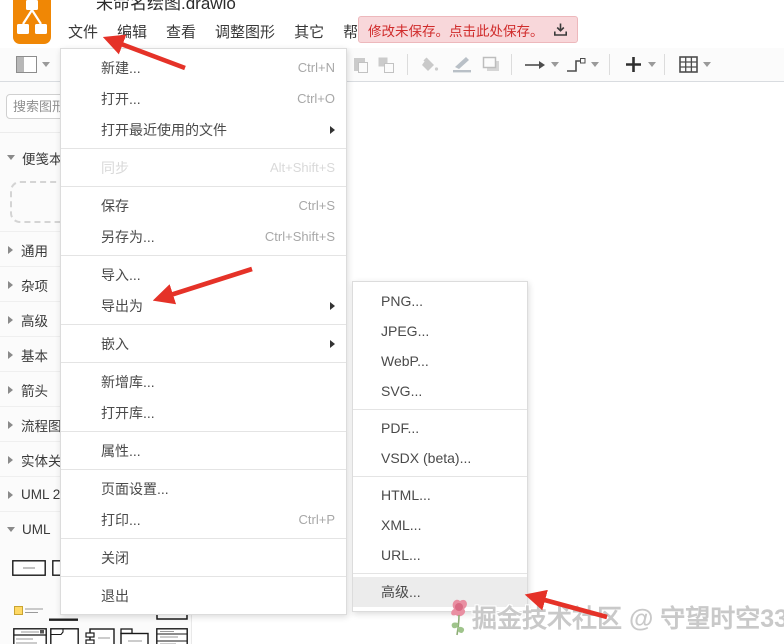  I want to click on shadow-icon, so click(491, 64).